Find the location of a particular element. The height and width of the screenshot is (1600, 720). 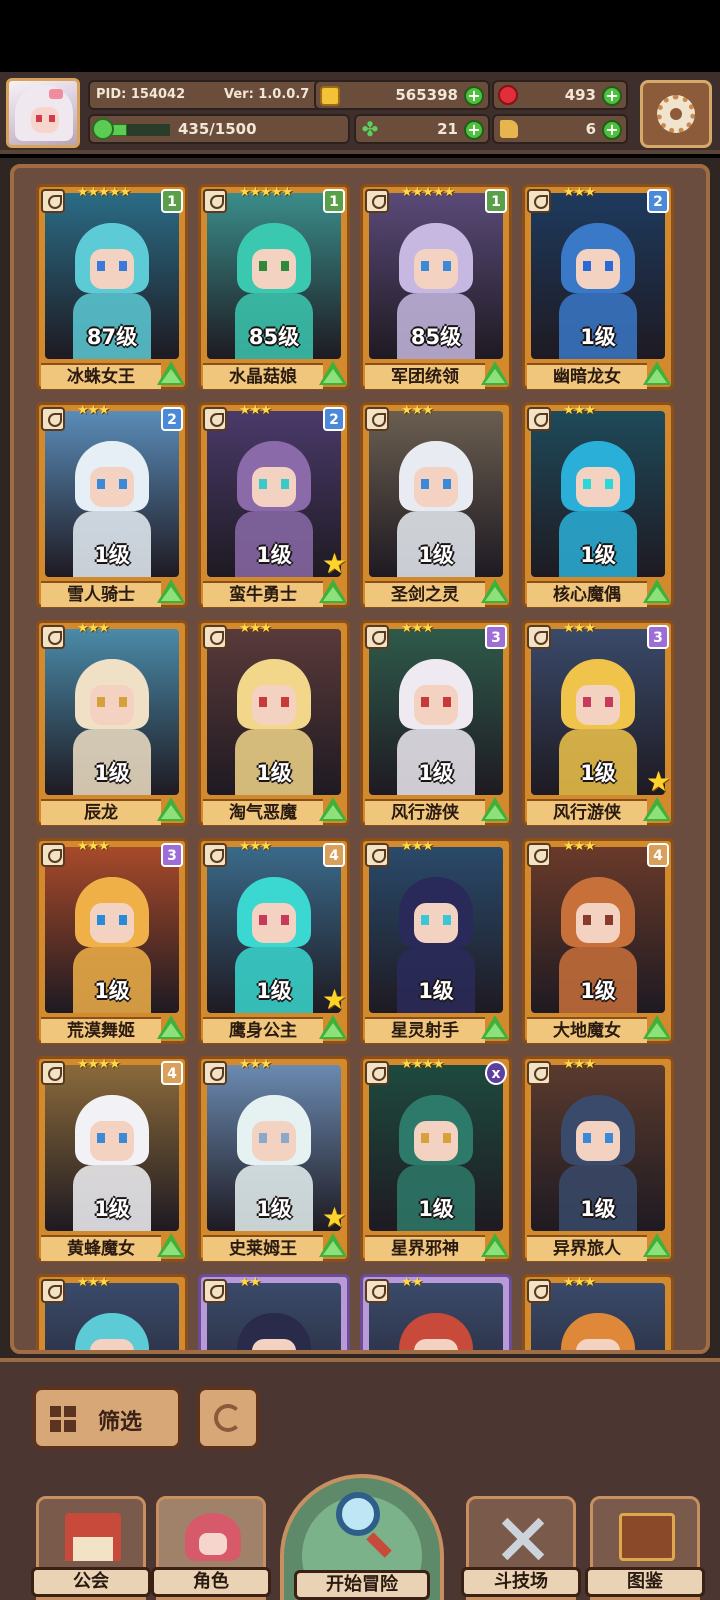

hero-card: ★★★ 4 1级 鹰身公主 ★ is located at coordinates (274, 941).